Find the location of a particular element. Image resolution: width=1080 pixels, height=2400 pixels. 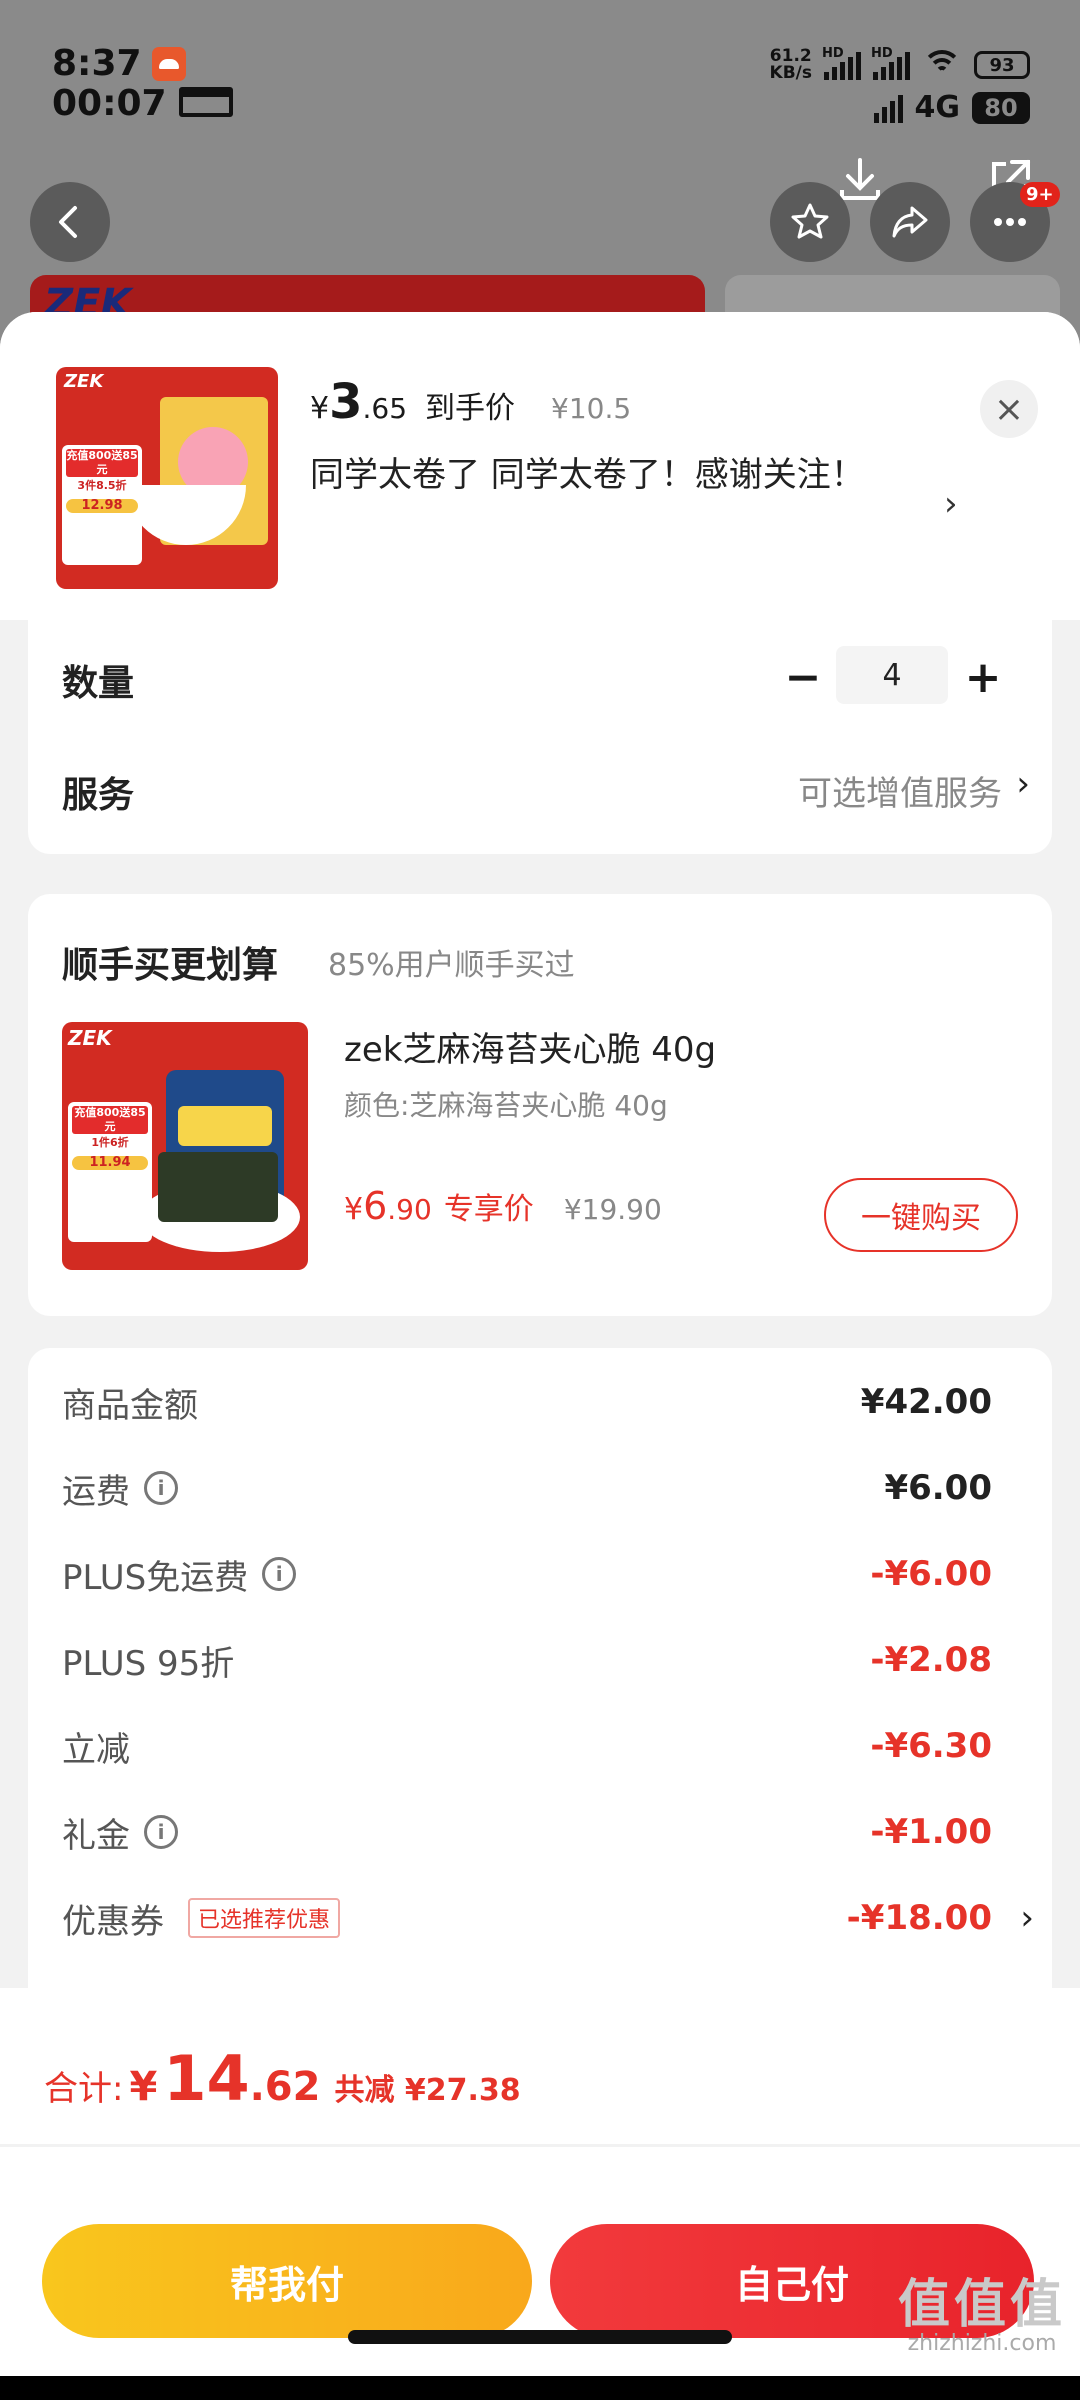

network-type: 4G is located at coordinates (937, 107).